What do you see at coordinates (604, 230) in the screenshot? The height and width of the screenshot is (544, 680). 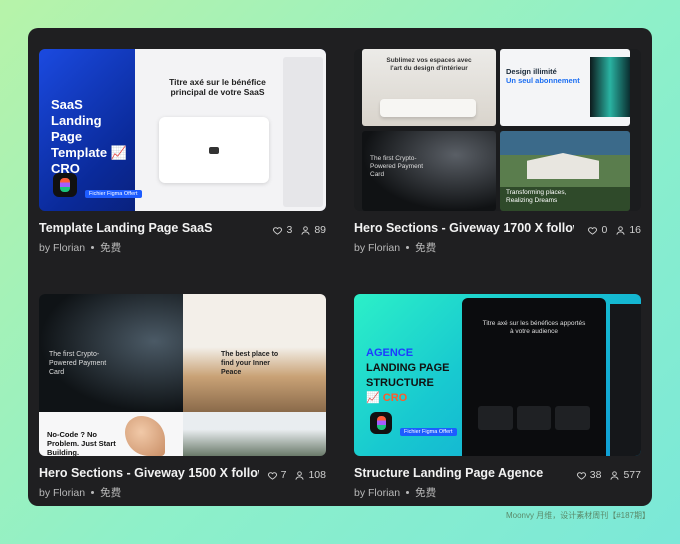 I see `like-count: 0` at bounding box center [604, 230].